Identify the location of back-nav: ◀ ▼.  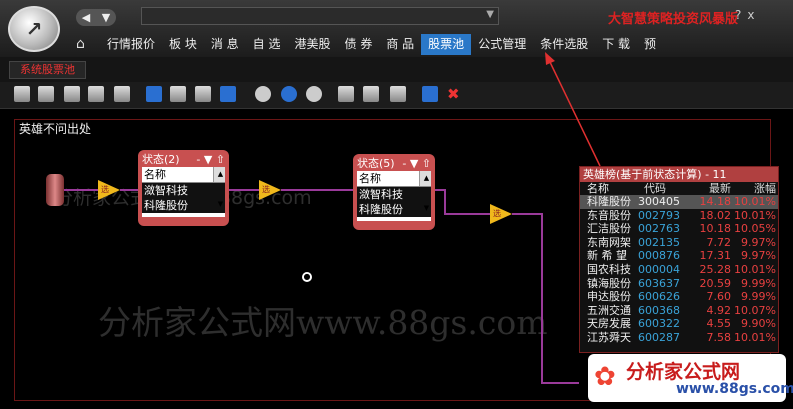
(96, 17).